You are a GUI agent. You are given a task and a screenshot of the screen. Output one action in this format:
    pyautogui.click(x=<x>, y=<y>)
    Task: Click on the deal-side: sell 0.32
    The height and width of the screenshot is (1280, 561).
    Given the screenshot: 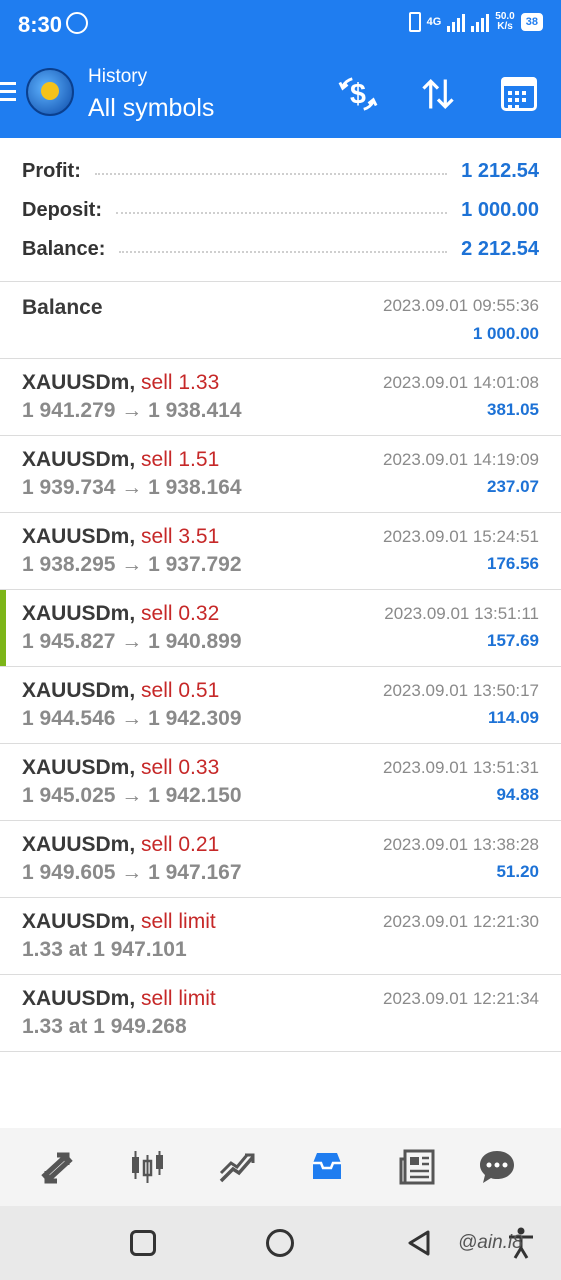 What is the action you would take?
    pyautogui.click(x=180, y=613)
    